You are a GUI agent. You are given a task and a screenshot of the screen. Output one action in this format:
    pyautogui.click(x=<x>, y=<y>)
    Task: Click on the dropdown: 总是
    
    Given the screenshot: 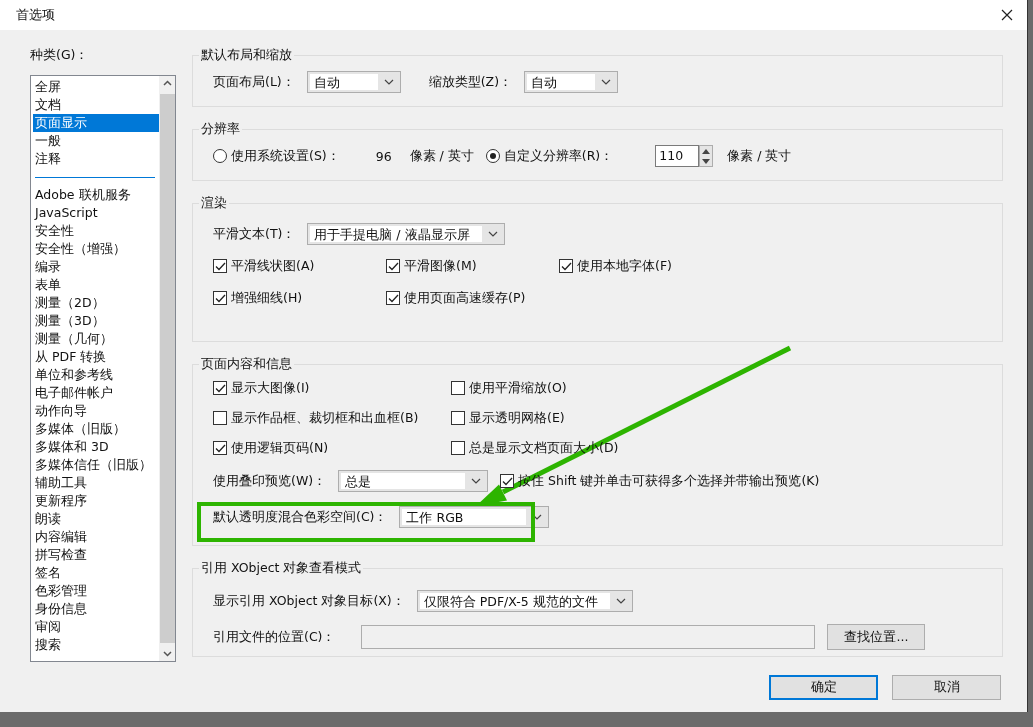 What is the action you would take?
    pyautogui.click(x=413, y=481)
    